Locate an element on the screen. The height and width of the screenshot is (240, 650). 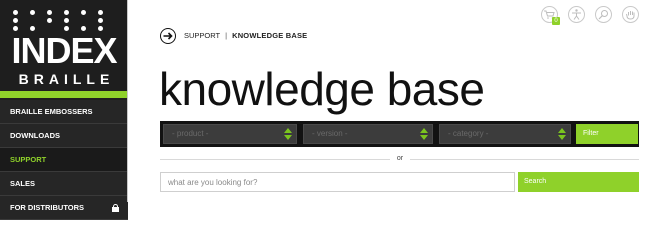
product-select: - product - is located at coordinates (230, 134).